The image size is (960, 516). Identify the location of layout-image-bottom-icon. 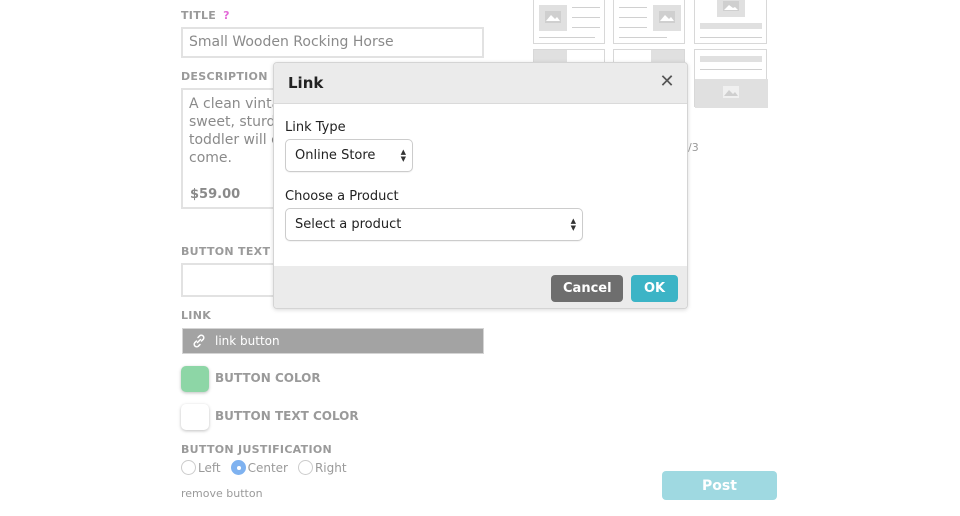
(731, 82).